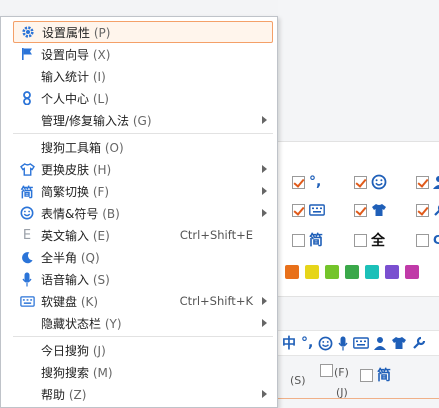 This screenshot has height=408, width=439. I want to click on option-simplified-bottom: 简, so click(375, 375).